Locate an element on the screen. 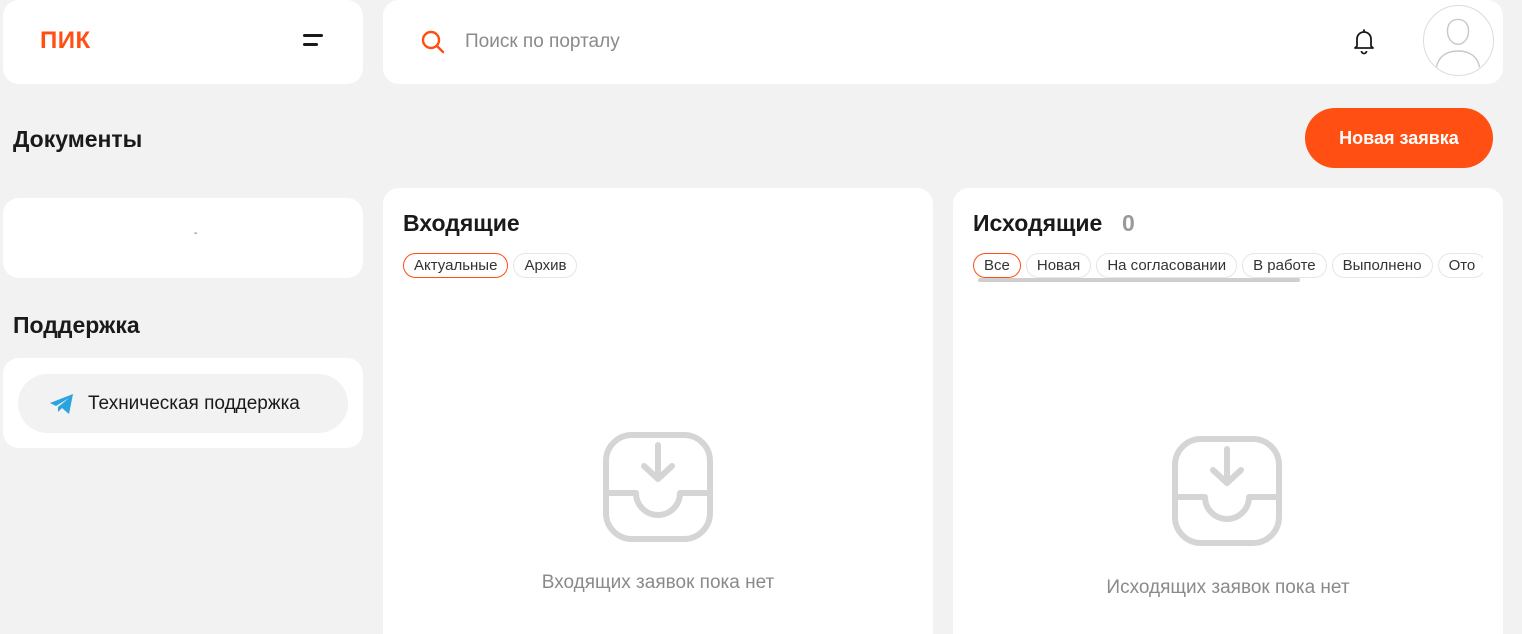 The width and height of the screenshot is (1522, 634). tab-archive: Архив is located at coordinates (545, 265).